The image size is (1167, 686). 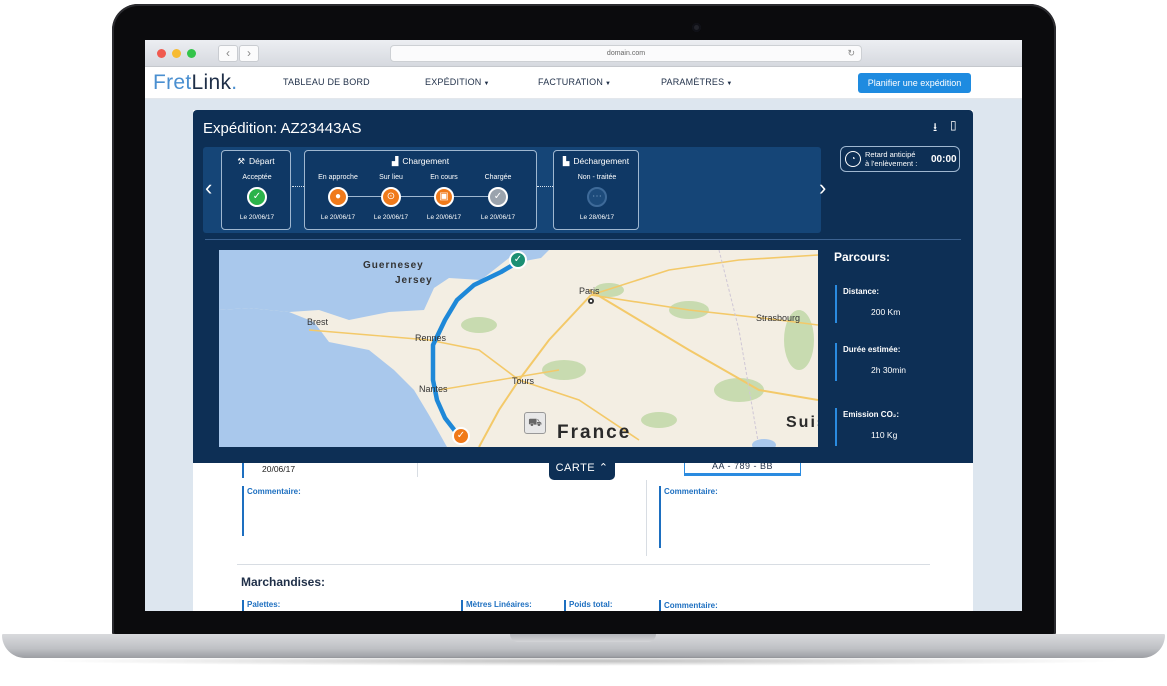 I want to click on nav-facturation: FACTURATION ▼, so click(x=574, y=82).